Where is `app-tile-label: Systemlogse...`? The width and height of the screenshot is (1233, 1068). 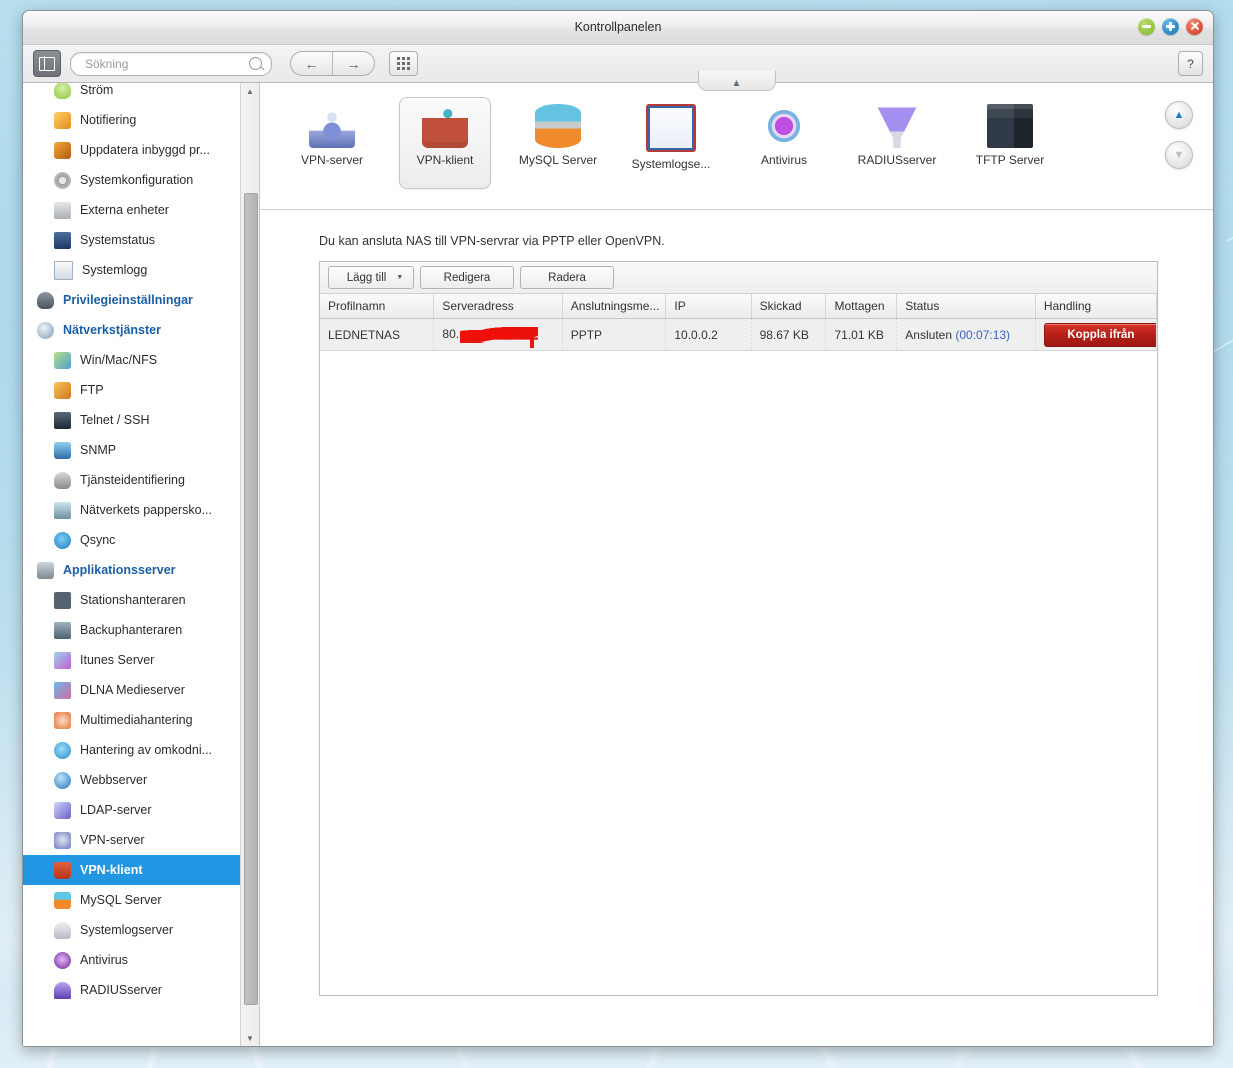 app-tile-label: Systemlogse... is located at coordinates (671, 164).